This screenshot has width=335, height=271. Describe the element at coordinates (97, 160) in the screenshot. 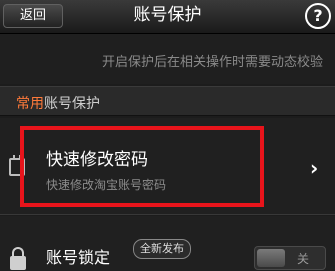

I see `quick-change-password-title: 快速修改密码` at that location.